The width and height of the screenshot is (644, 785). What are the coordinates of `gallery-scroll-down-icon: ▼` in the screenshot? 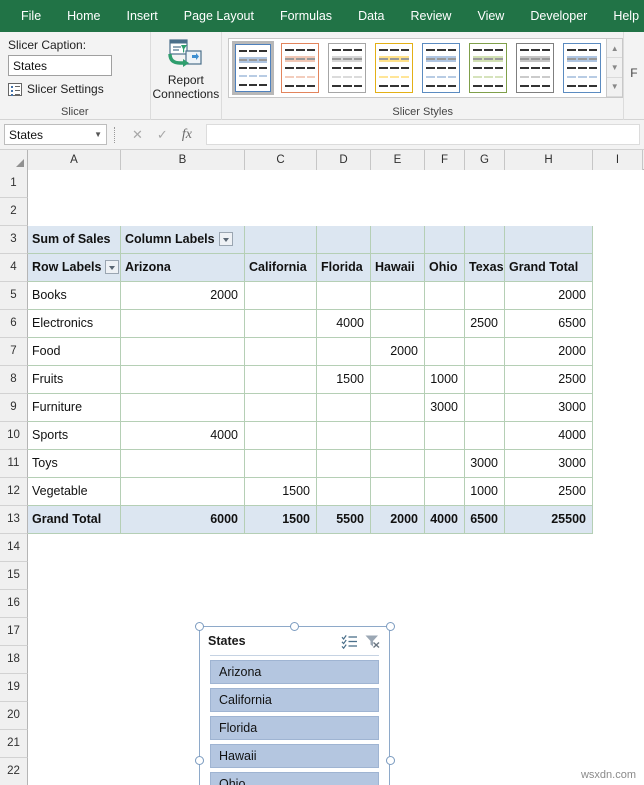 It's located at (615, 68).